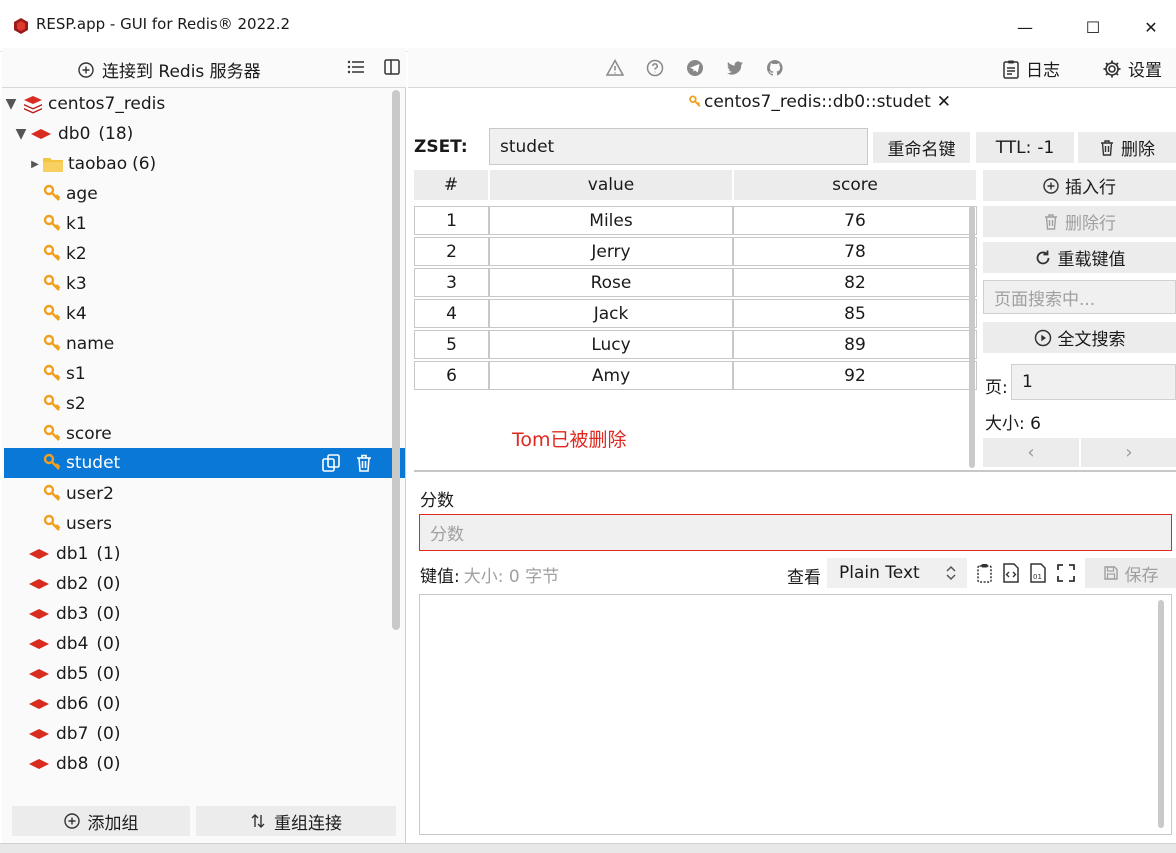  What do you see at coordinates (678, 146) in the screenshot?
I see `key-name-field: studet` at bounding box center [678, 146].